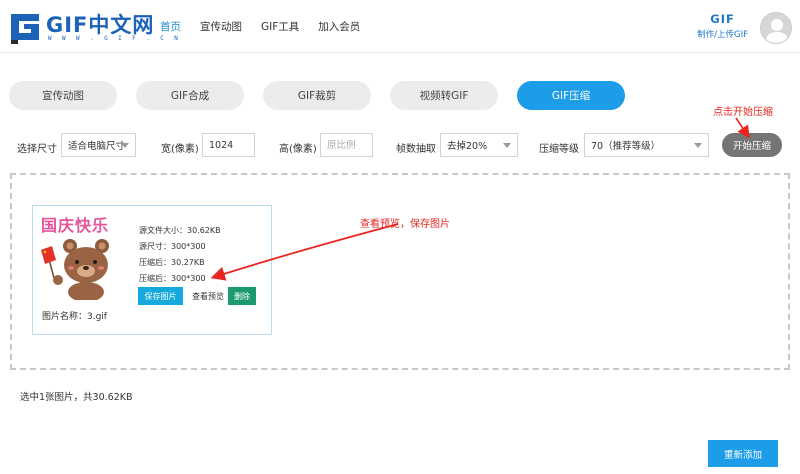  I want to click on info-original-dimensions: 源尺寸：300*300, so click(172, 246).